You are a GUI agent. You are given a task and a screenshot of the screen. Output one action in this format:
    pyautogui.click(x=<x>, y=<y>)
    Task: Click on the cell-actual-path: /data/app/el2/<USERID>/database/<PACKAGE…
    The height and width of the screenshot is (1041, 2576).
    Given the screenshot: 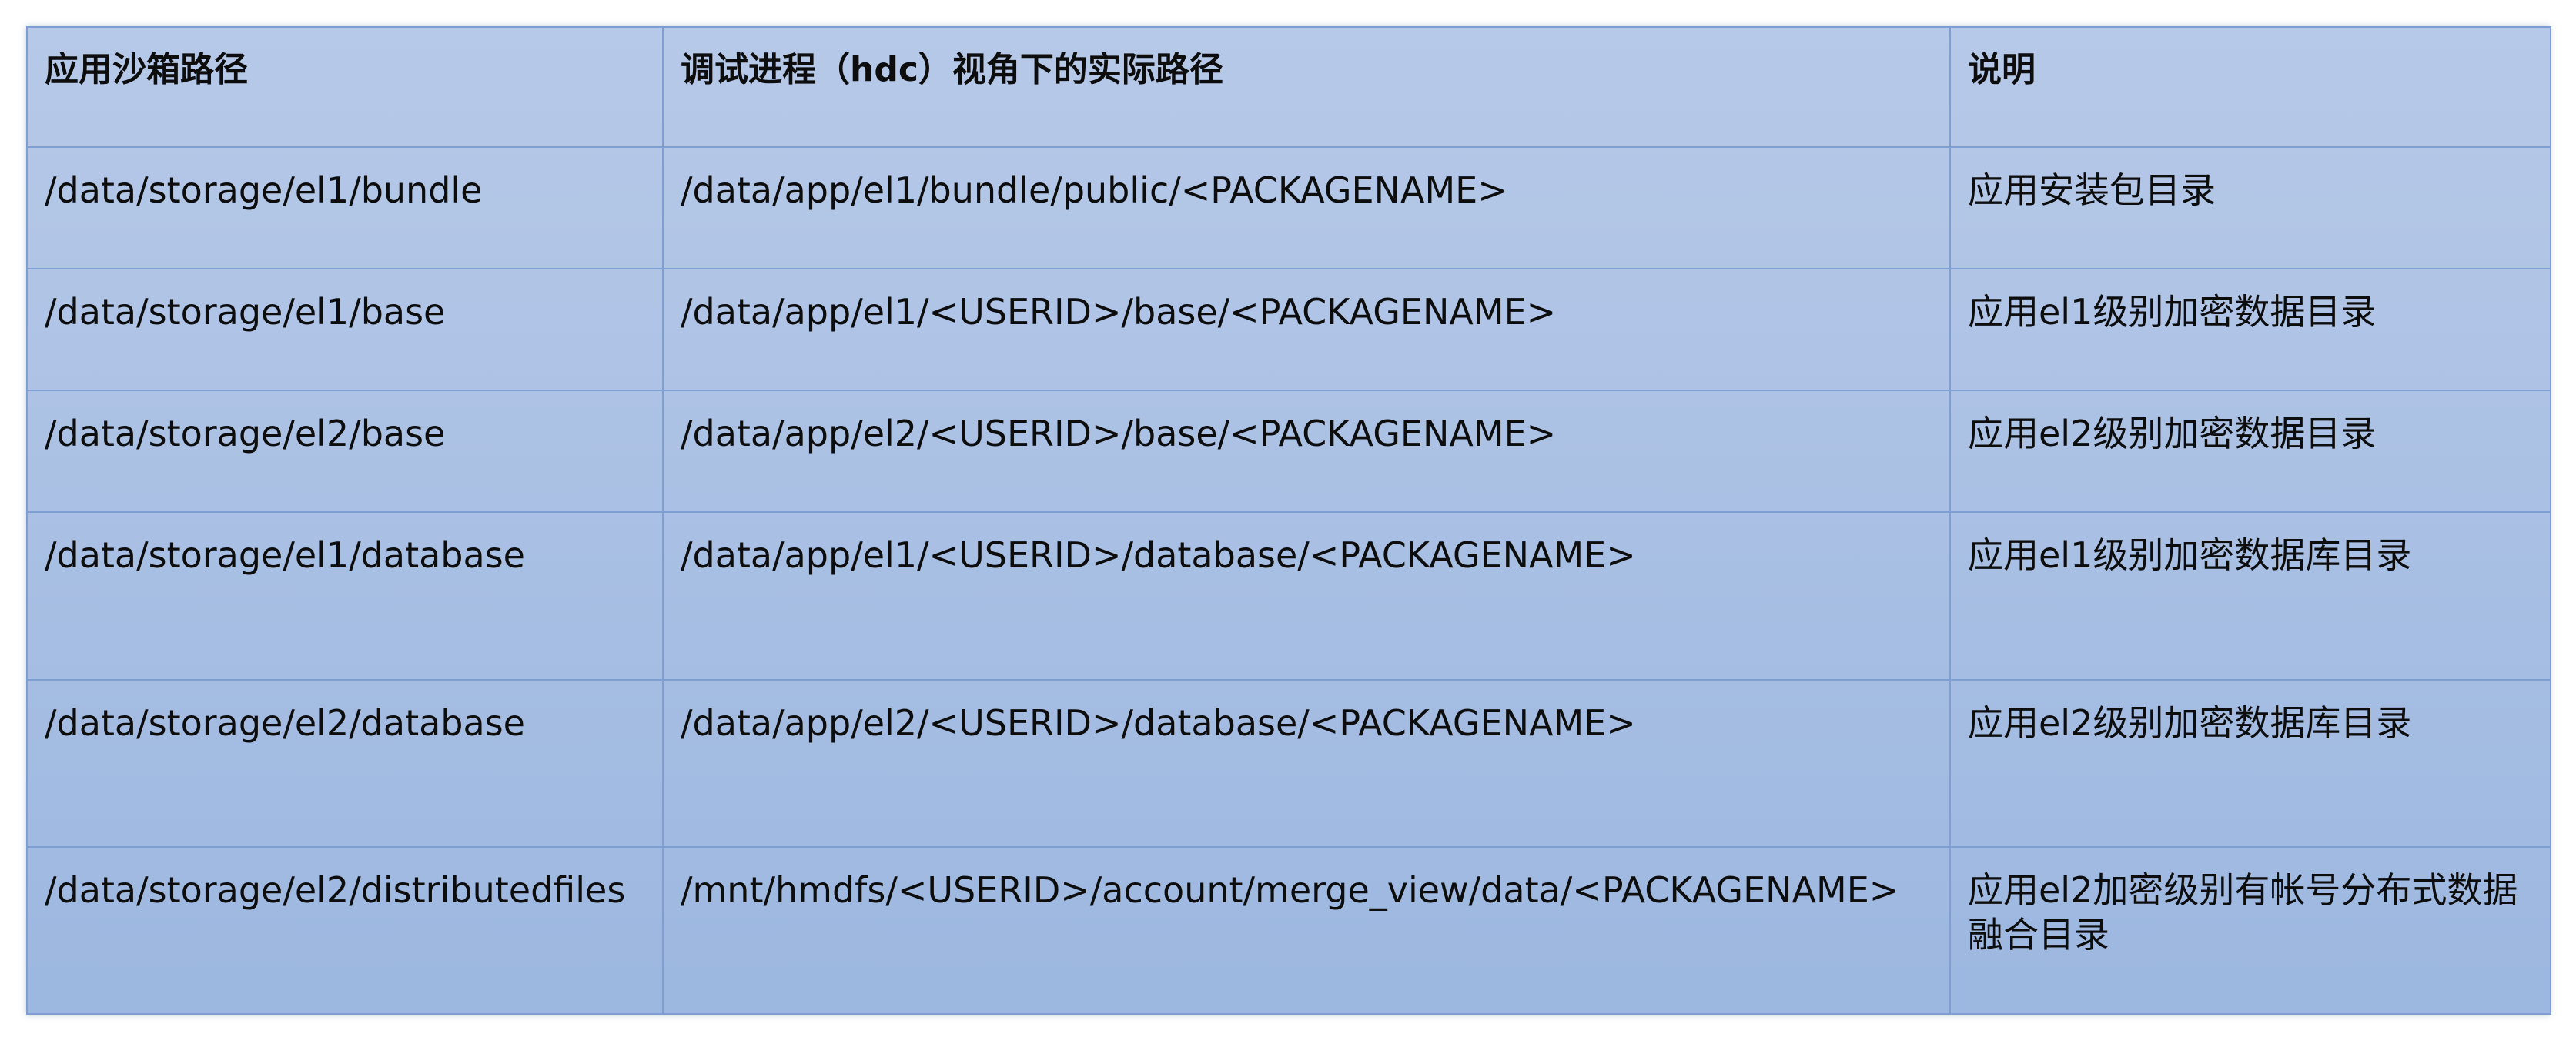 What is the action you would take?
    pyautogui.click(x=1307, y=763)
    